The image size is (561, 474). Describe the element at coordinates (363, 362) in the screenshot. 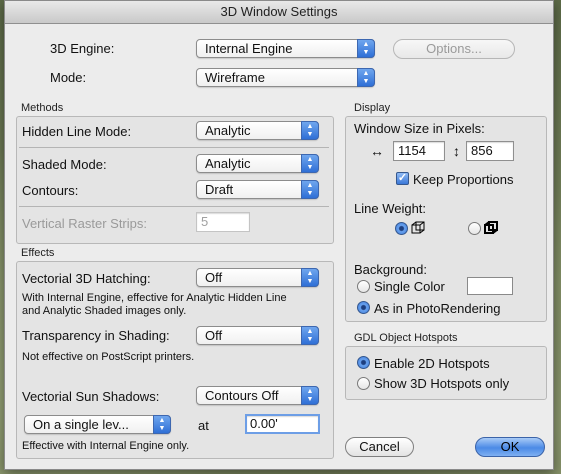

I see `enable-2d-hotspots-radio` at that location.